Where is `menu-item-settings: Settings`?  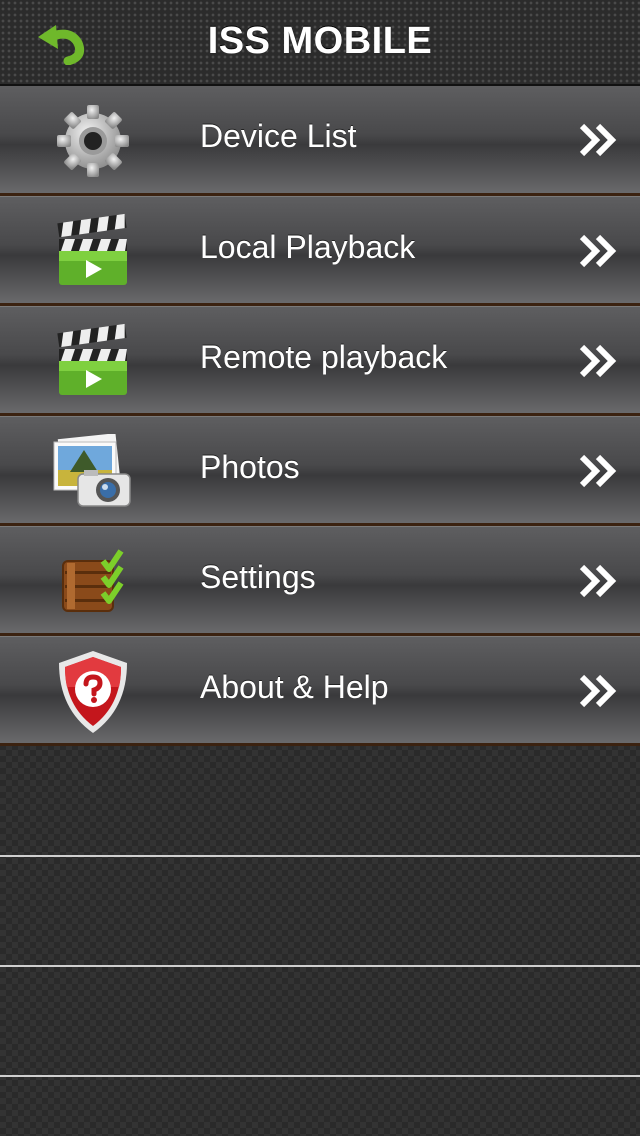
menu-item-settings: Settings is located at coordinates (320, 581).